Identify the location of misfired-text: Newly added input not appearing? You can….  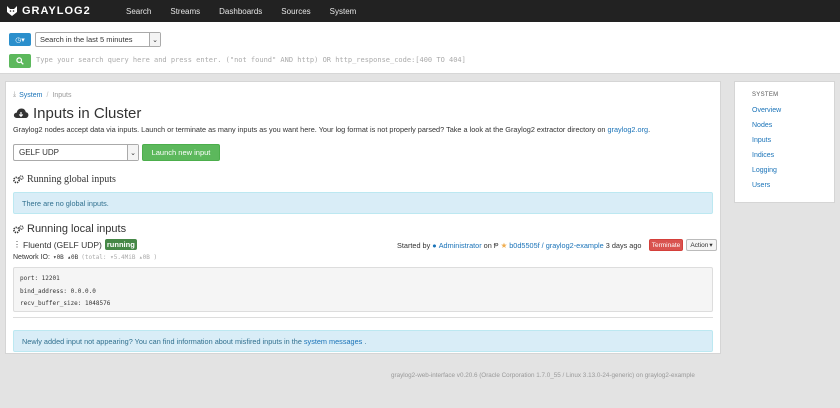
(162, 341).